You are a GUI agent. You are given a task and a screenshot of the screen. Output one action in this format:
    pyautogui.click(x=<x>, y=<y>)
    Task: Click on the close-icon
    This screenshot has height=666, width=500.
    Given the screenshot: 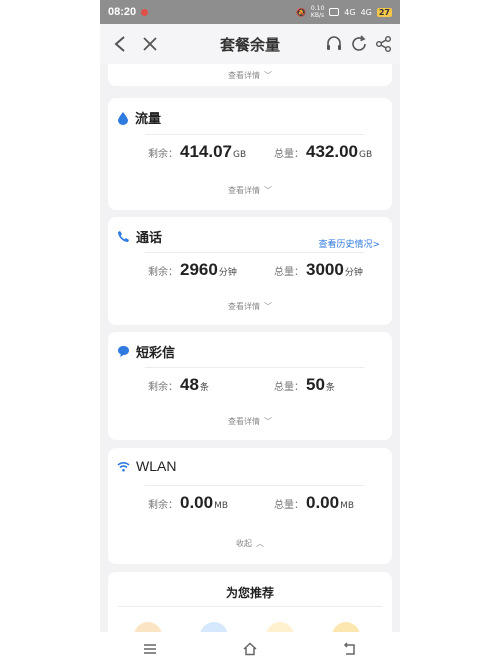 What is the action you would take?
    pyautogui.click(x=150, y=44)
    